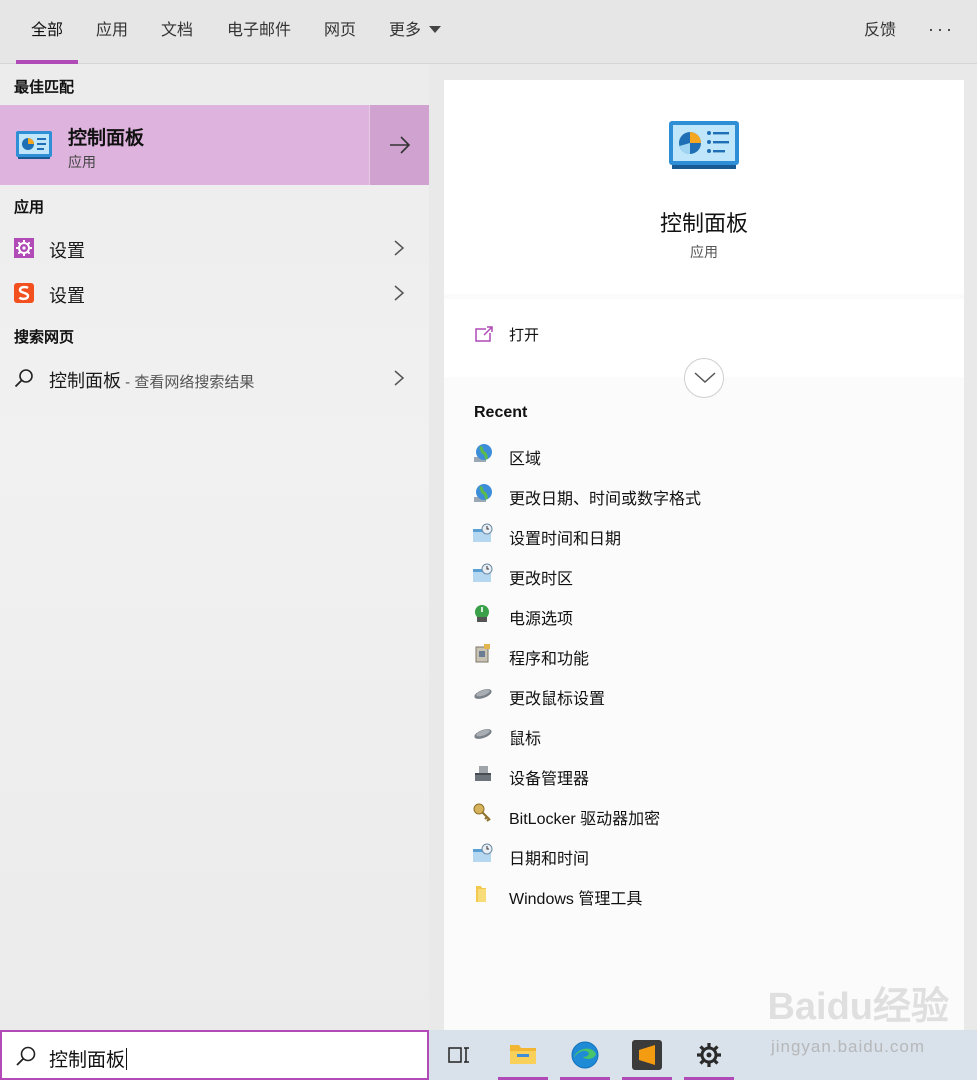  What do you see at coordinates (712, 493) in the screenshot?
I see `recent-item: 更改日期、时间或数字格式` at bounding box center [712, 493].